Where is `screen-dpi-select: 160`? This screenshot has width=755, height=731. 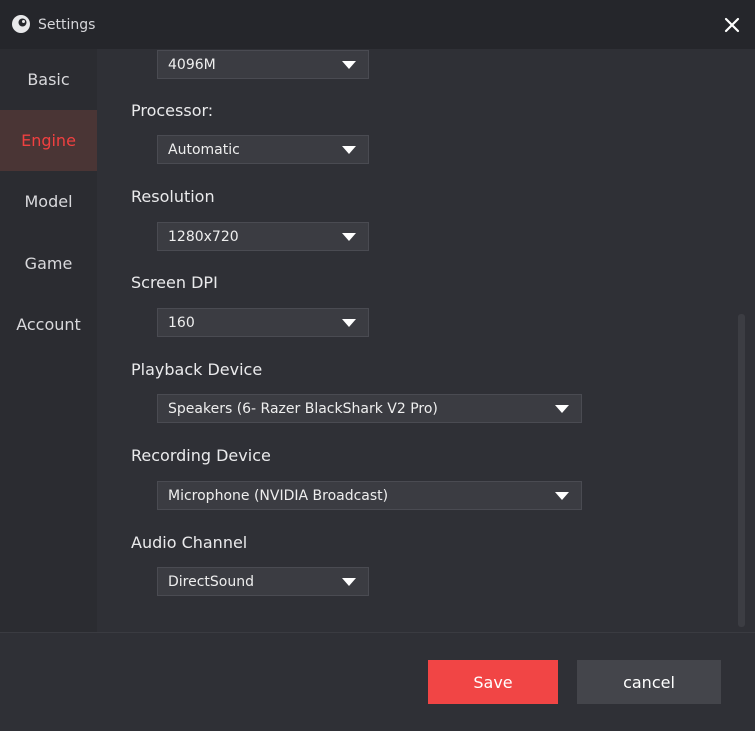 screen-dpi-select: 160 is located at coordinates (263, 322).